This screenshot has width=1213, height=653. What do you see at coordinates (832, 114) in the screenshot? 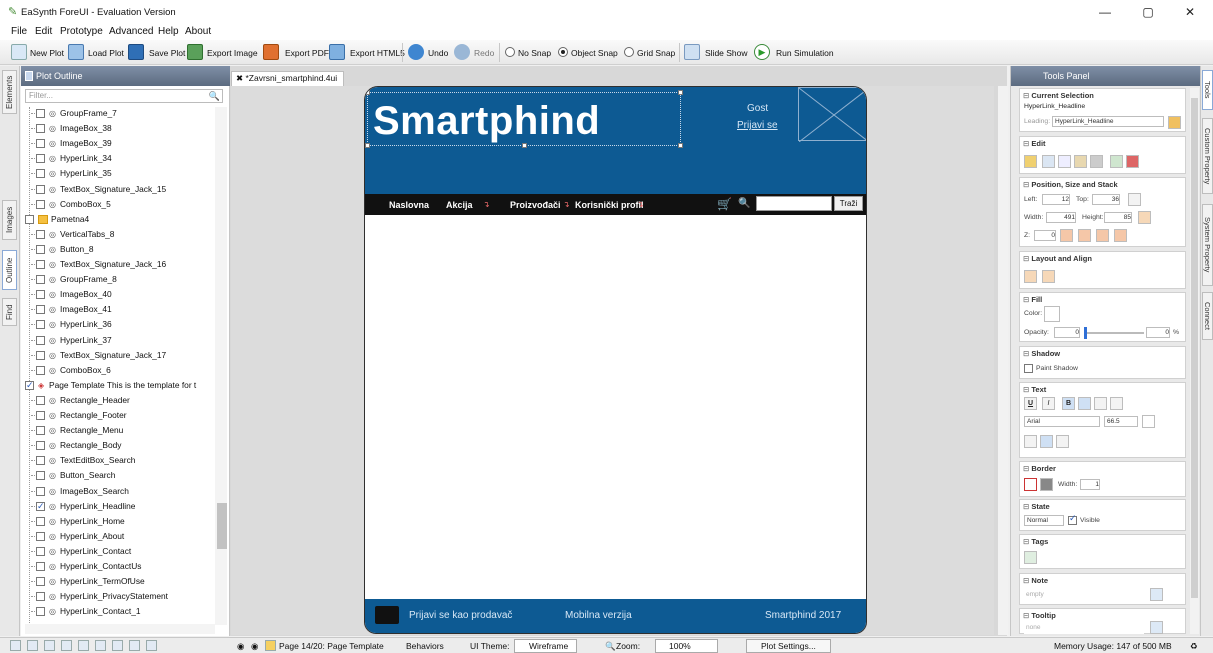
I see `logo-image-placeholder` at bounding box center [832, 114].